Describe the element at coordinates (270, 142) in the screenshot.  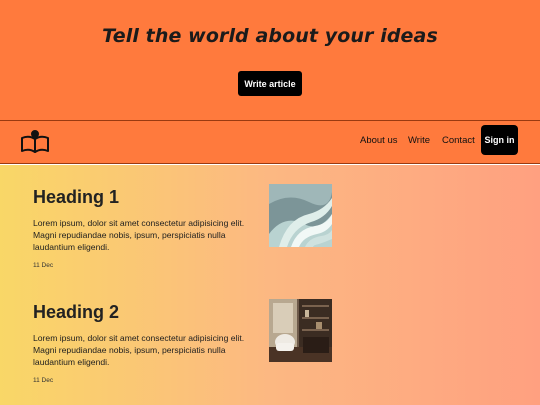
I see `navbar: About us Write Contact Sign in` at that location.